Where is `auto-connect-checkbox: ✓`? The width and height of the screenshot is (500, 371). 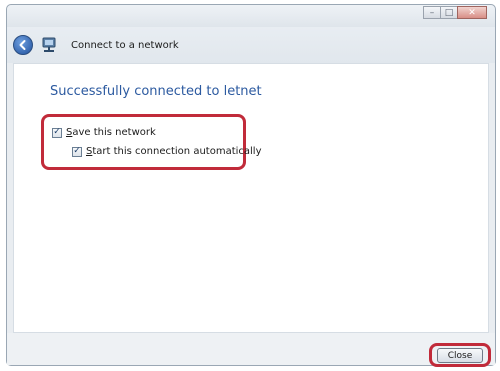 auto-connect-checkbox: ✓ is located at coordinates (77, 151).